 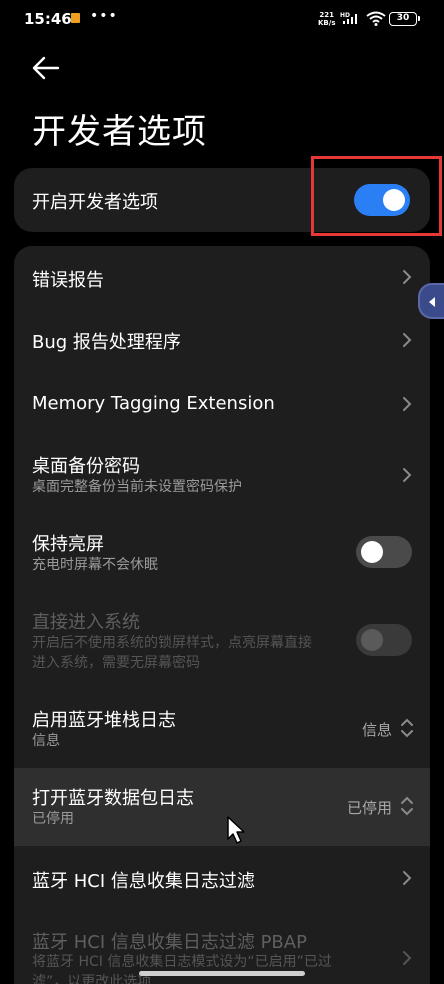 I want to click on notification-flag-icon, so click(x=75, y=18).